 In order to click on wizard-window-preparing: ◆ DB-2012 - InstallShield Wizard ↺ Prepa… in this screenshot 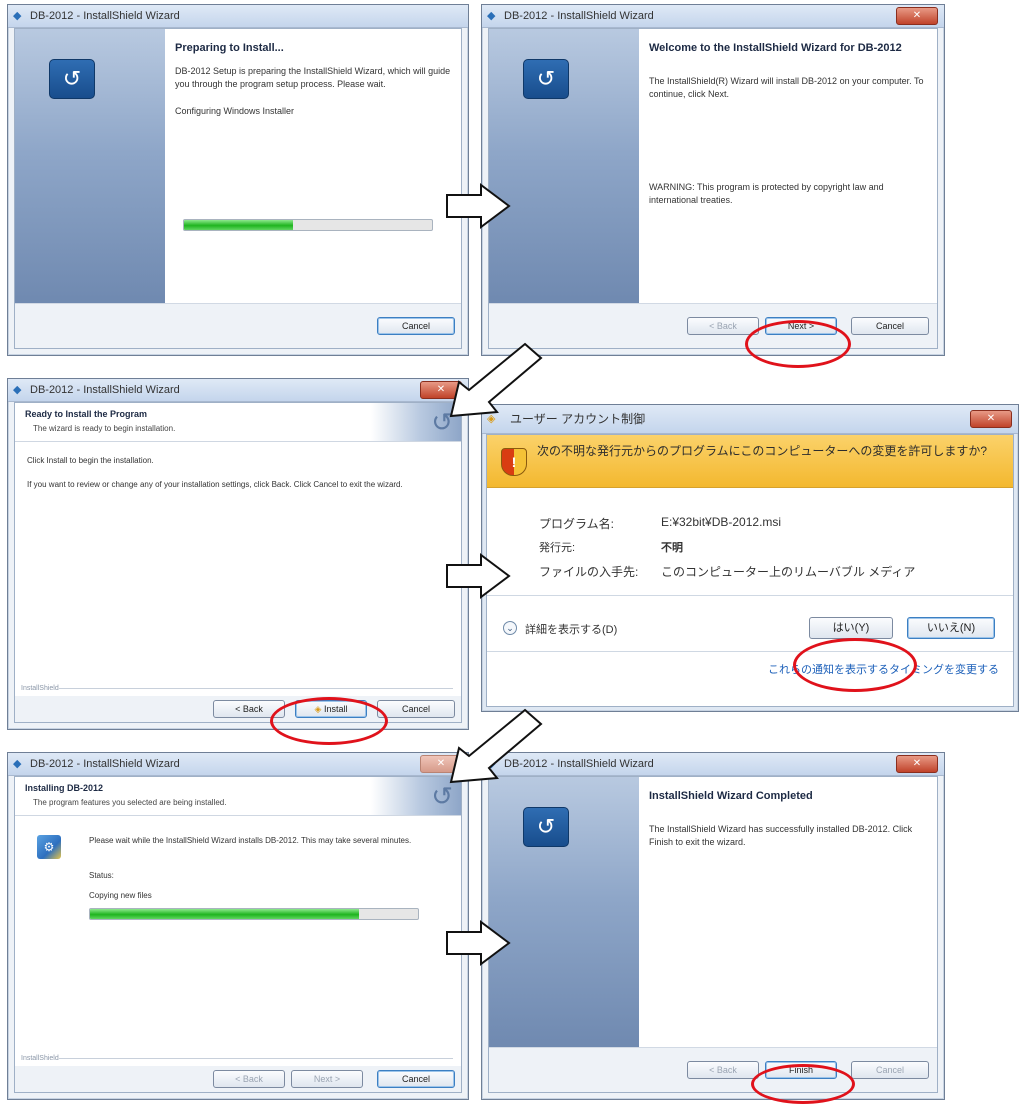, I will do `click(238, 180)`.